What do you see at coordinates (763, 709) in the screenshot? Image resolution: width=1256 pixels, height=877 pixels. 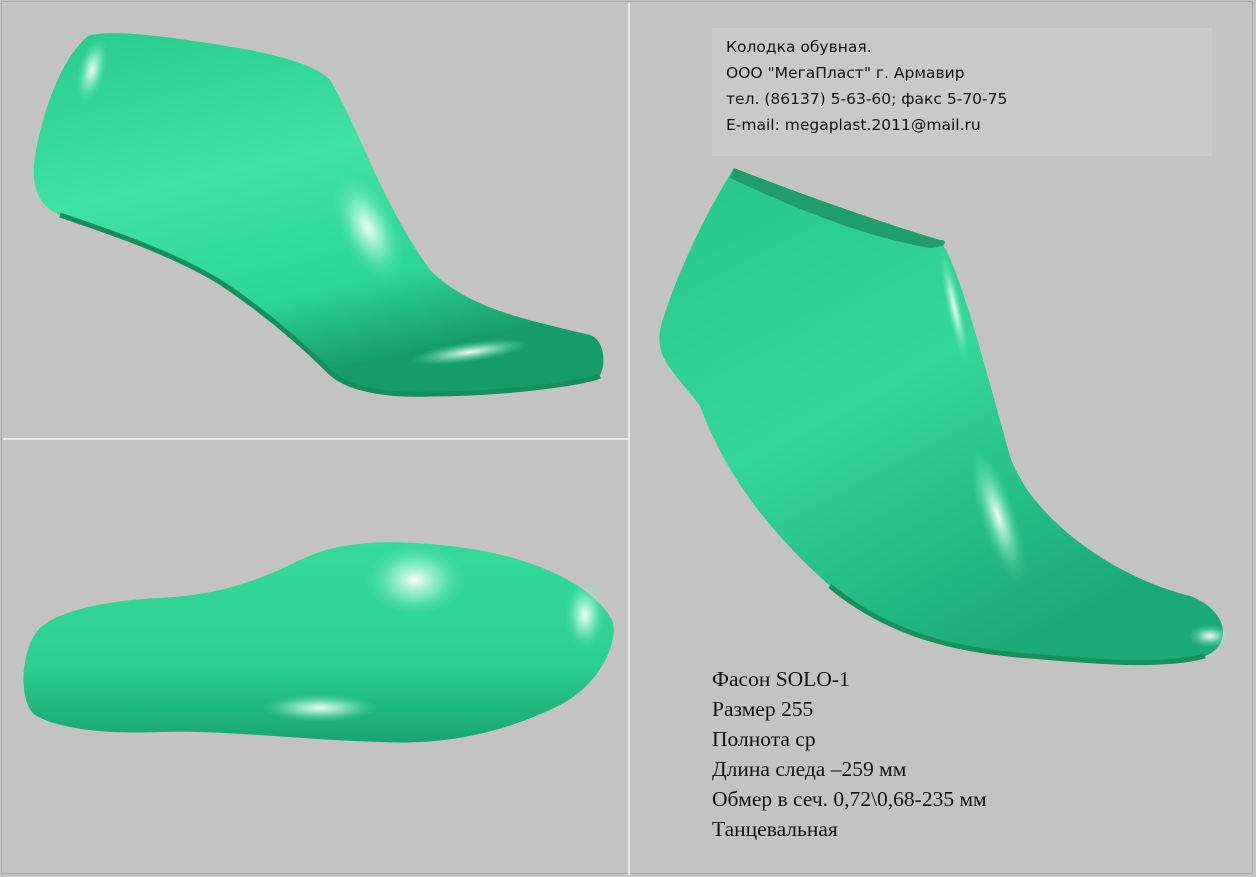 I see `spec-size: Размер 255` at bounding box center [763, 709].